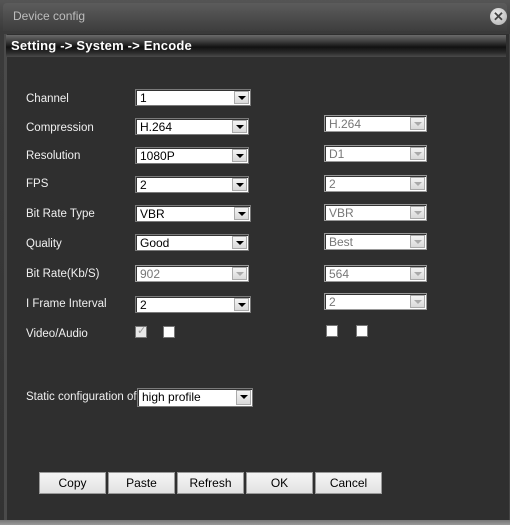 The image size is (510, 525). Describe the element at coordinates (339, 274) in the screenshot. I see `bitrate-extra-value: 564` at that location.